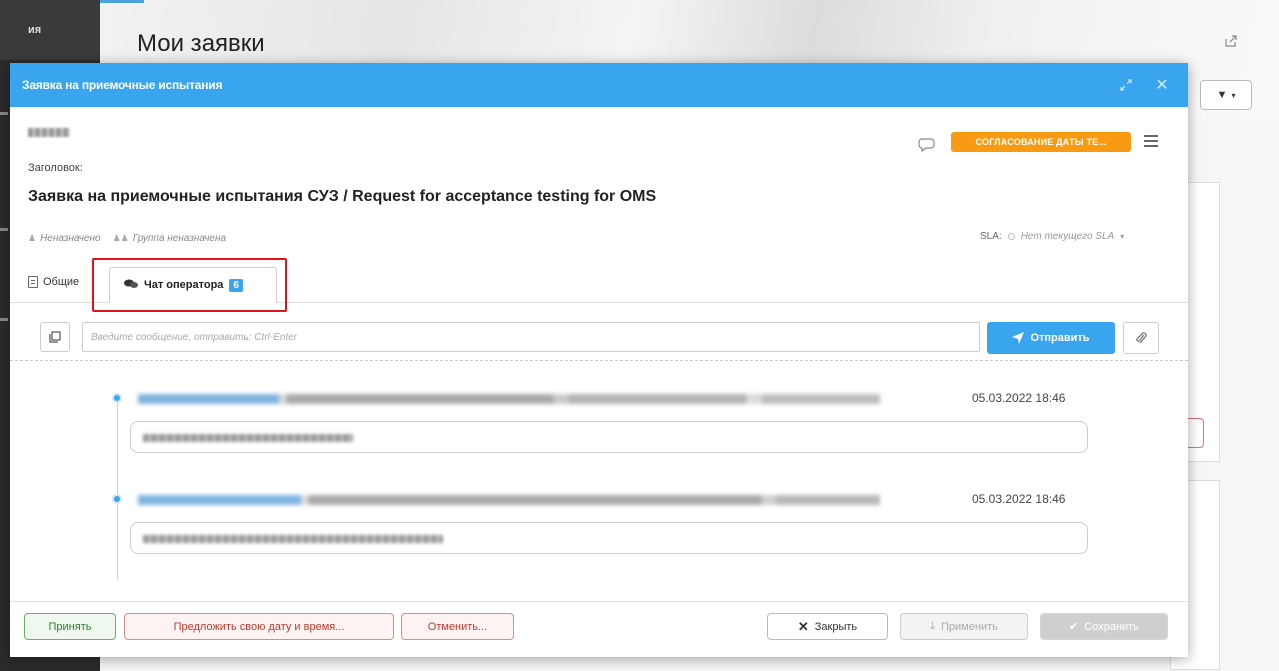 The width and height of the screenshot is (1279, 671). Describe the element at coordinates (49, 132) in the screenshot. I see `ticket-number-redacted` at that location.